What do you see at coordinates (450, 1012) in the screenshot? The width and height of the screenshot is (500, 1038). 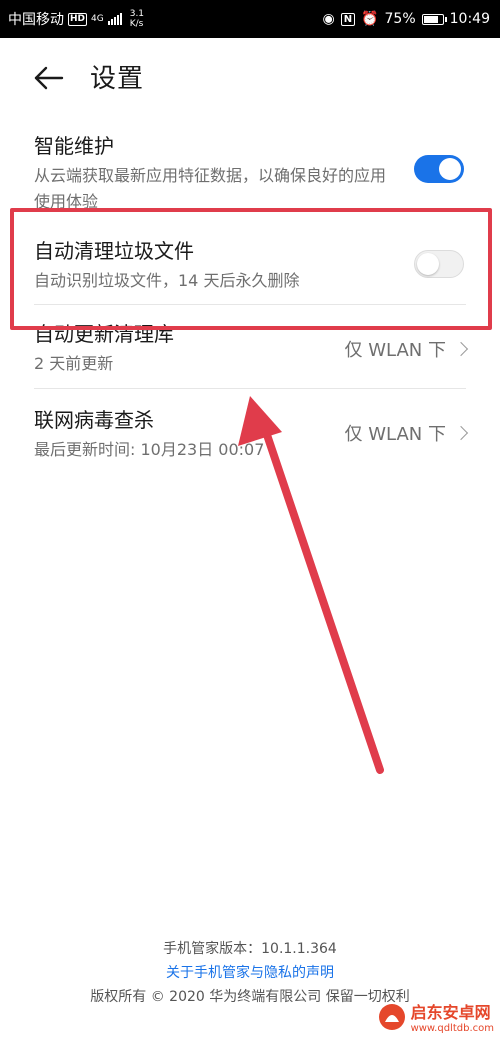 I see `watermark-name: 启东安卓网` at bounding box center [450, 1012].